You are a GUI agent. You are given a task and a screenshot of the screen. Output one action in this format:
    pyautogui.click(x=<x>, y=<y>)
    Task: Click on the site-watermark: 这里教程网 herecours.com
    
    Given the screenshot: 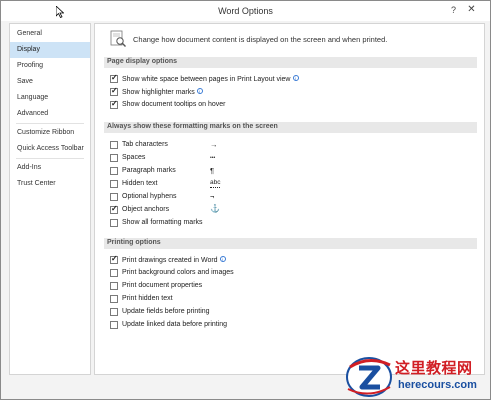 What is the action you would take?
    pyautogui.click(x=417, y=376)
    